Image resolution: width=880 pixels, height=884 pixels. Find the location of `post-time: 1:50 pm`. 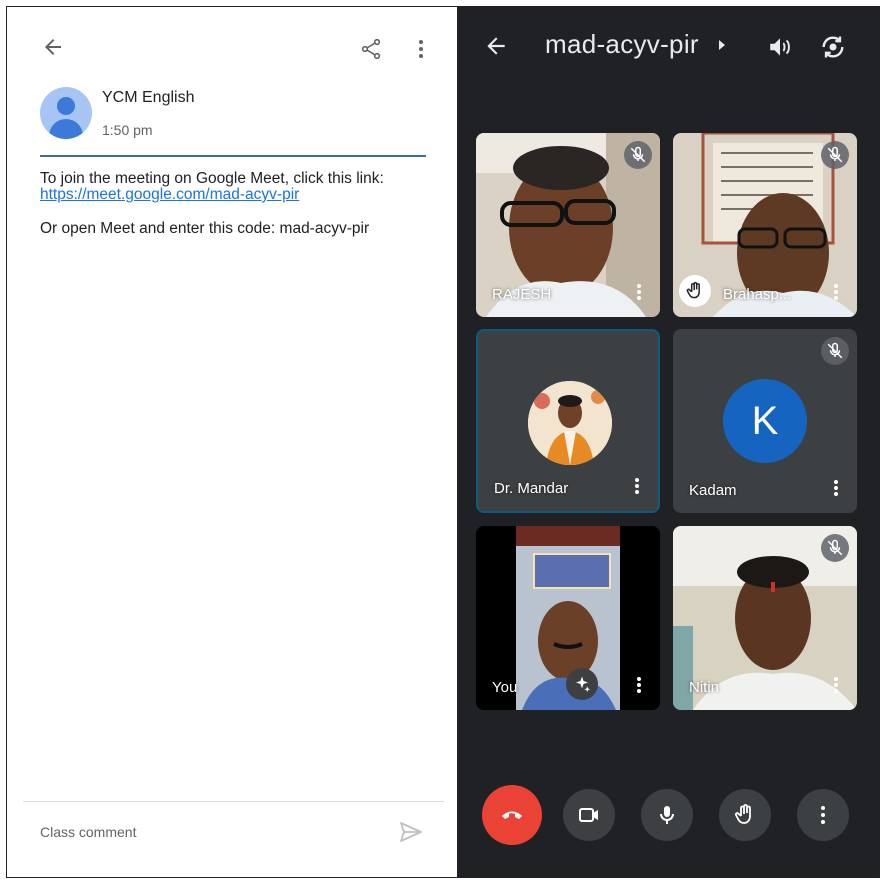

post-time: 1:50 pm is located at coordinates (127, 130).